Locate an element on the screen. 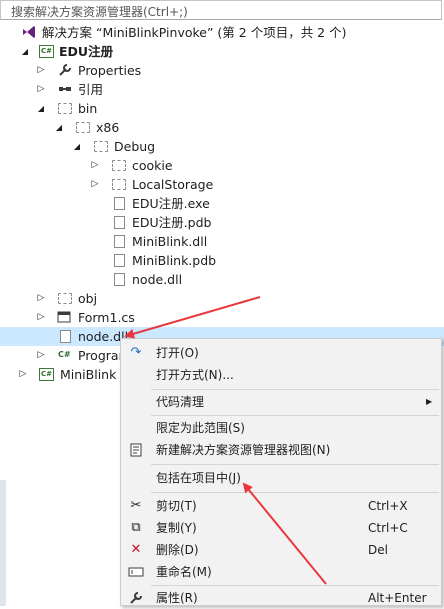 The width and height of the screenshot is (444, 609). annotation-arrow-node-dll is located at coordinates (192, 317).